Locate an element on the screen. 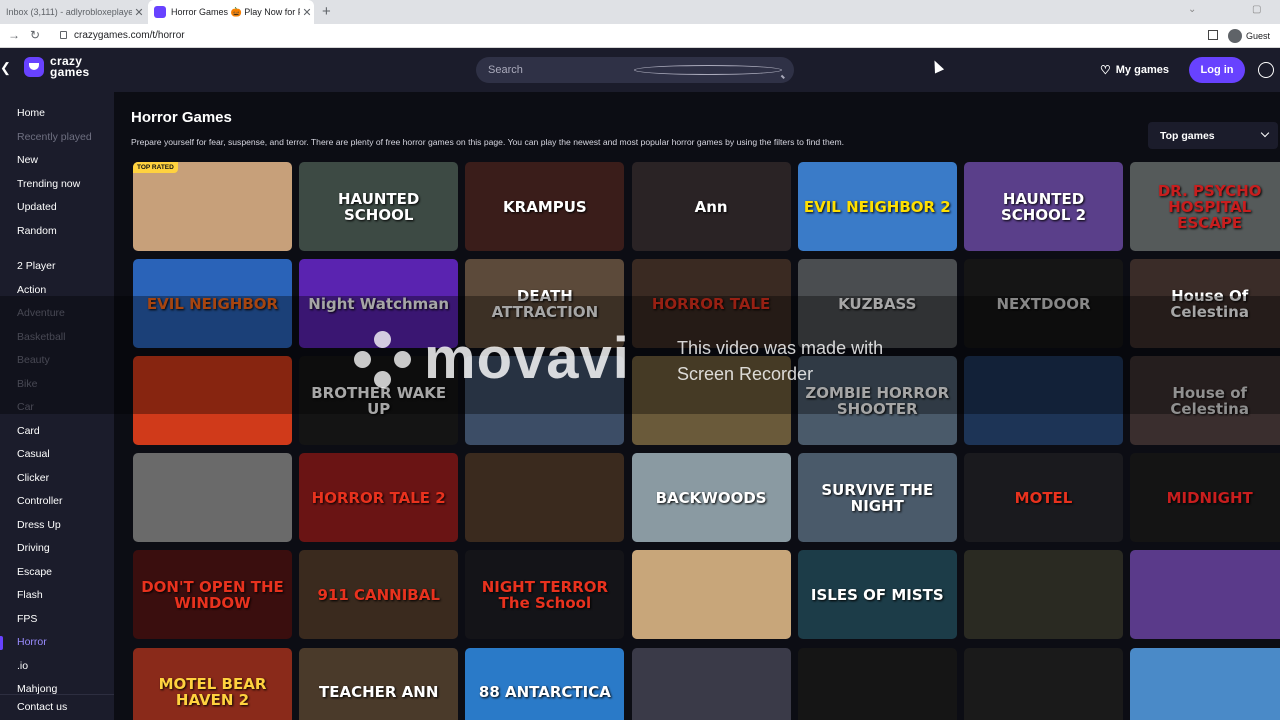 The height and width of the screenshot is (720, 1280). game-card: 88 ANTARCTICA is located at coordinates (545, 683).